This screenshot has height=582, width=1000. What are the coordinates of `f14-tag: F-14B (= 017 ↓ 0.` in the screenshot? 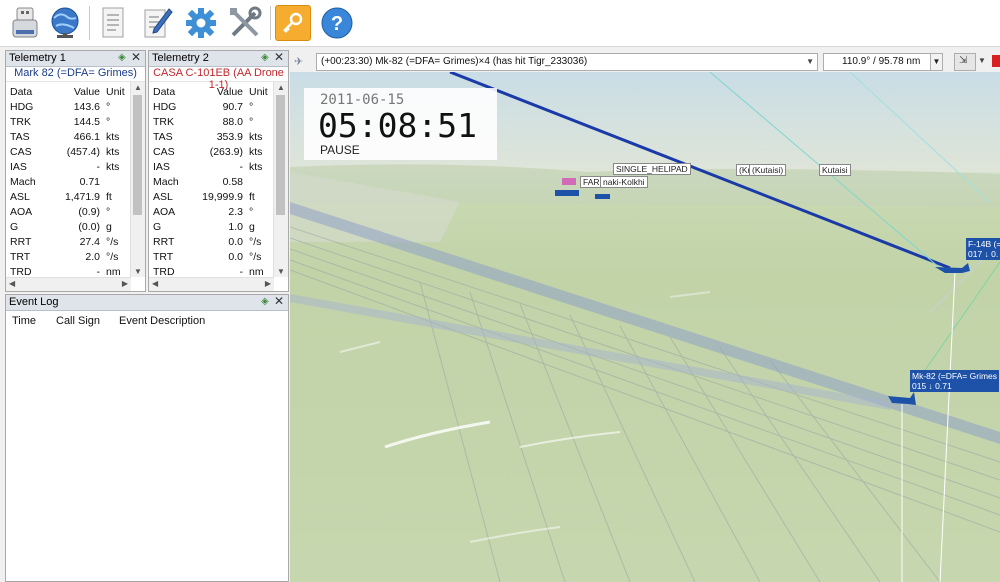 It's located at (983, 249).